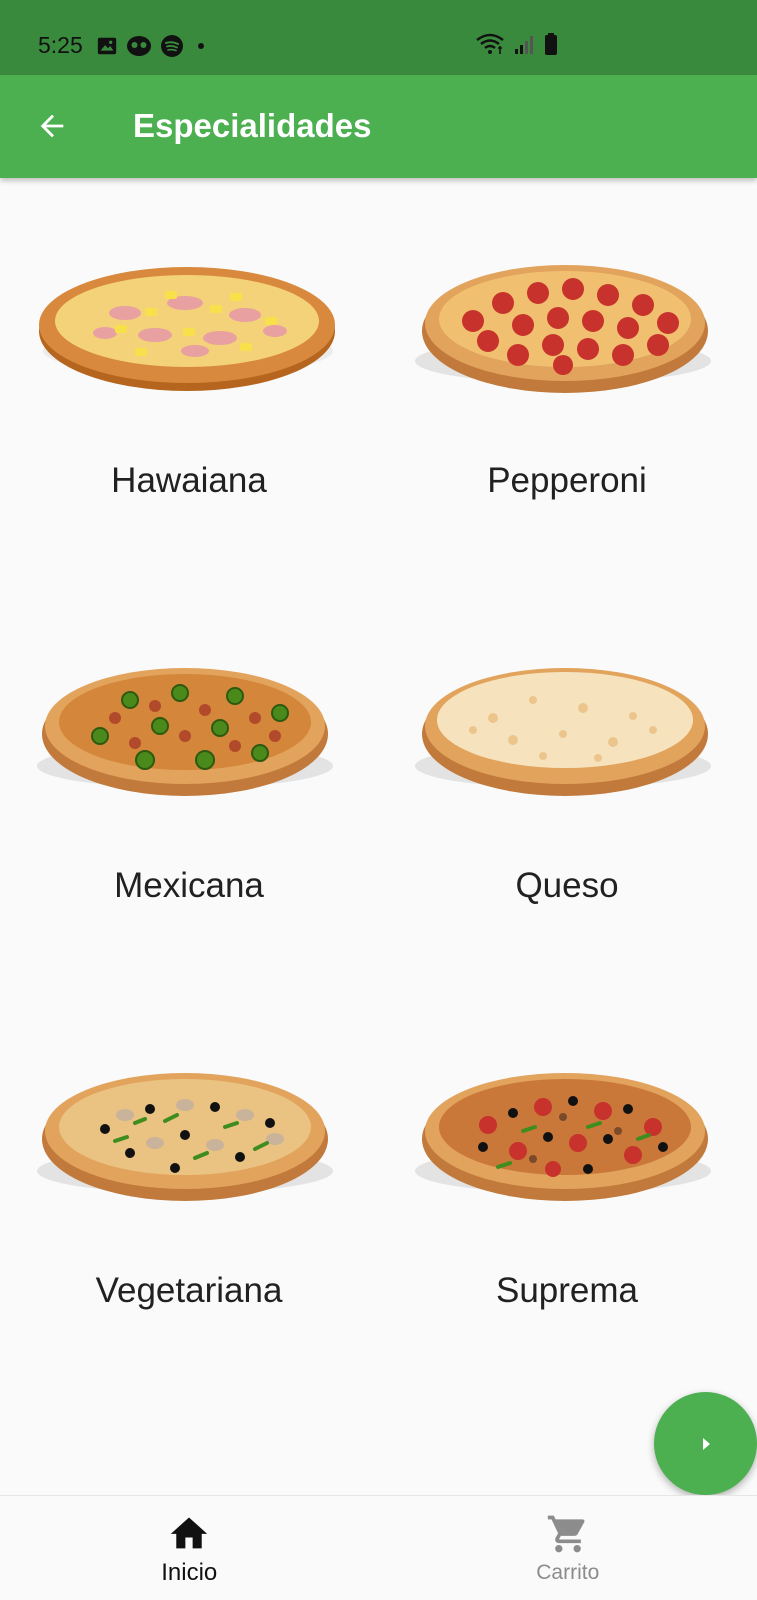  I want to click on pizza-vegetariana-image, so click(185, 1137).